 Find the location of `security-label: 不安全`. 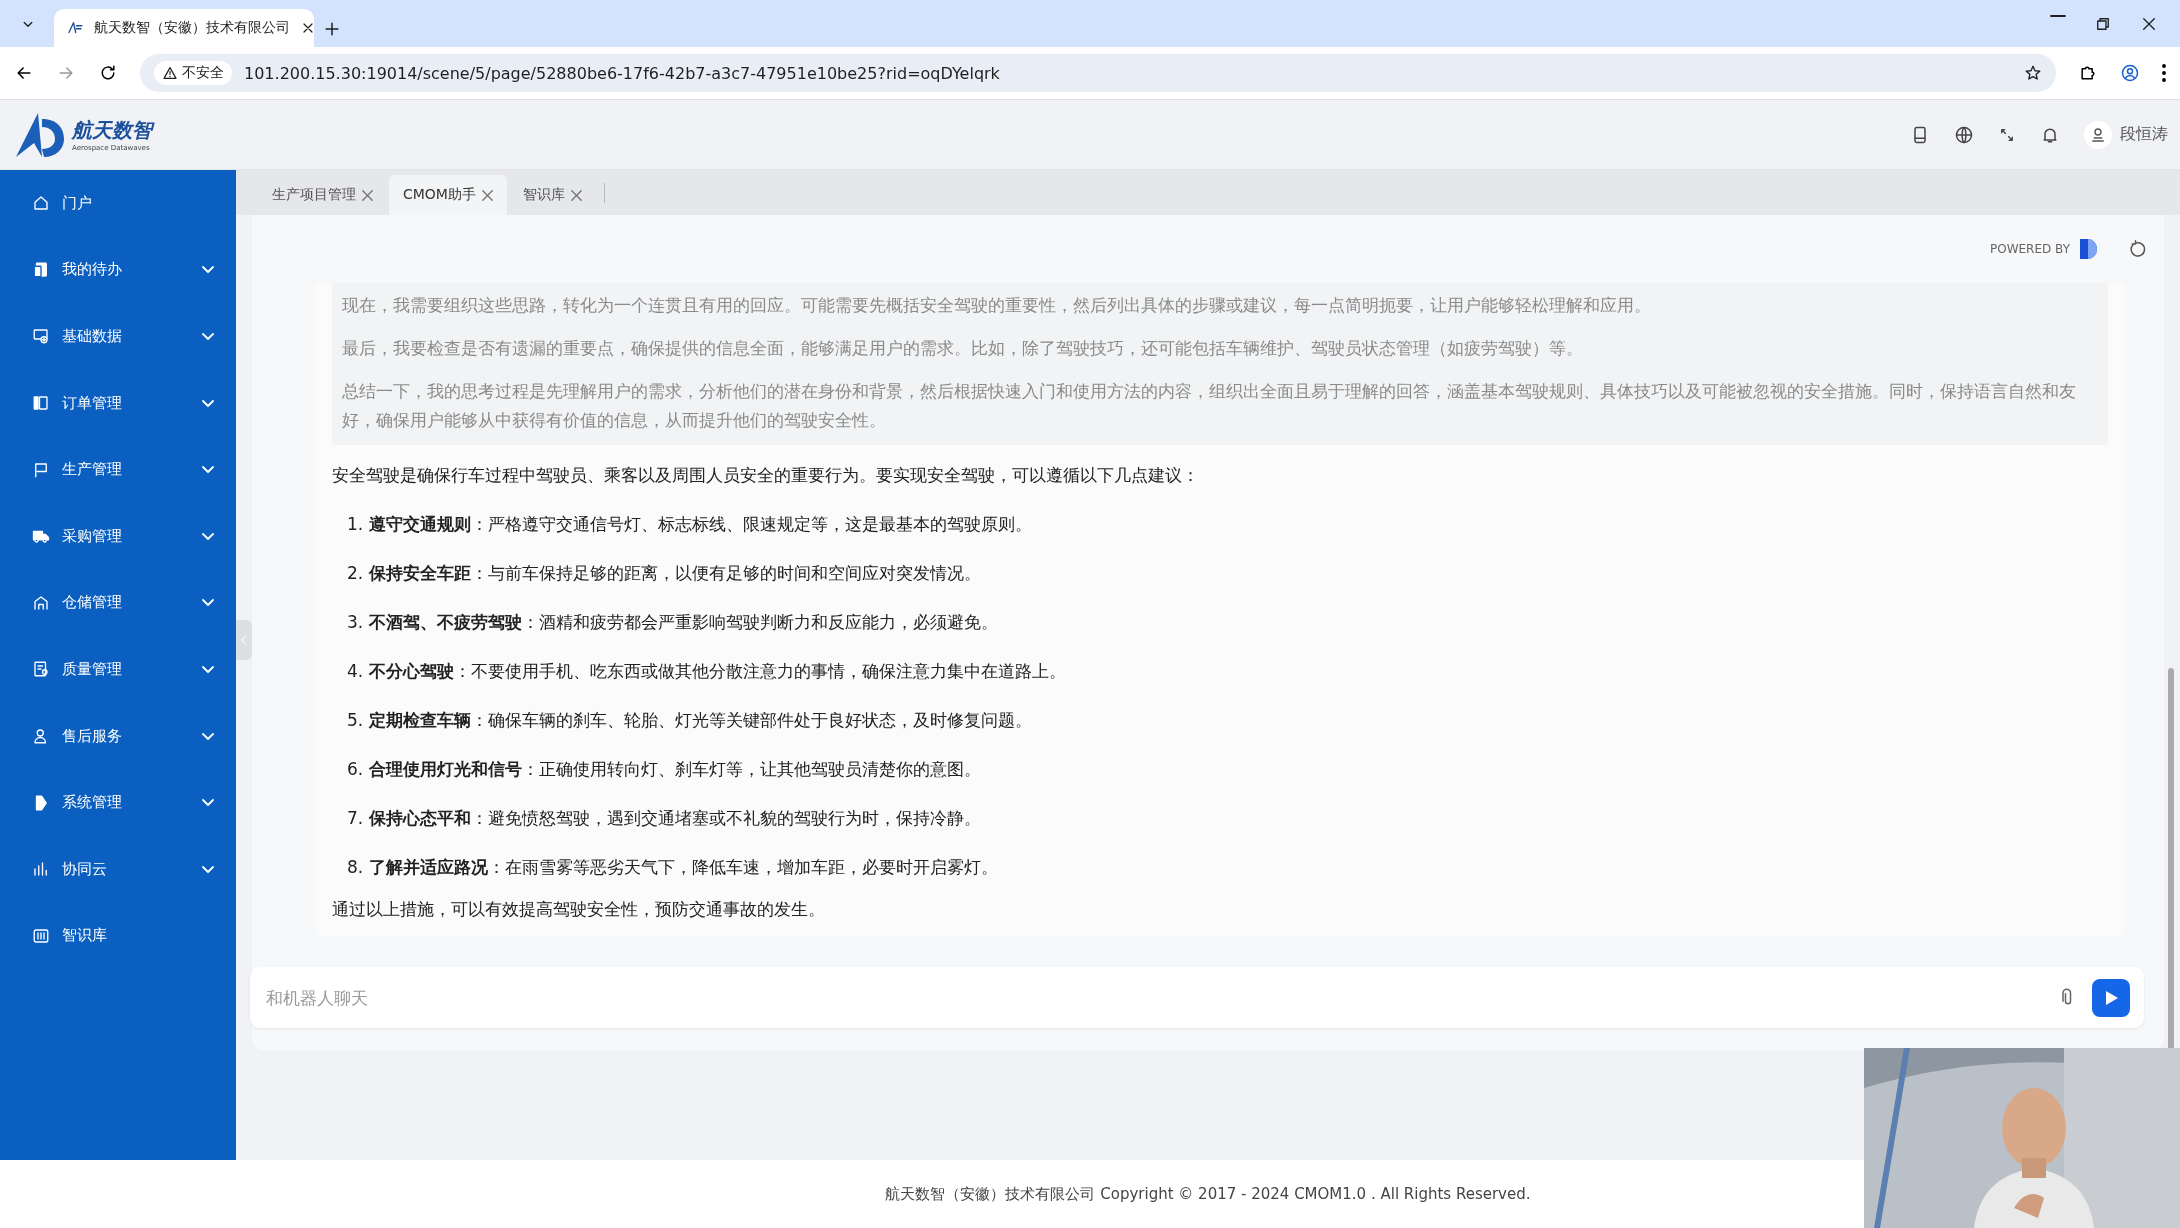

security-label: 不安全 is located at coordinates (203, 73).